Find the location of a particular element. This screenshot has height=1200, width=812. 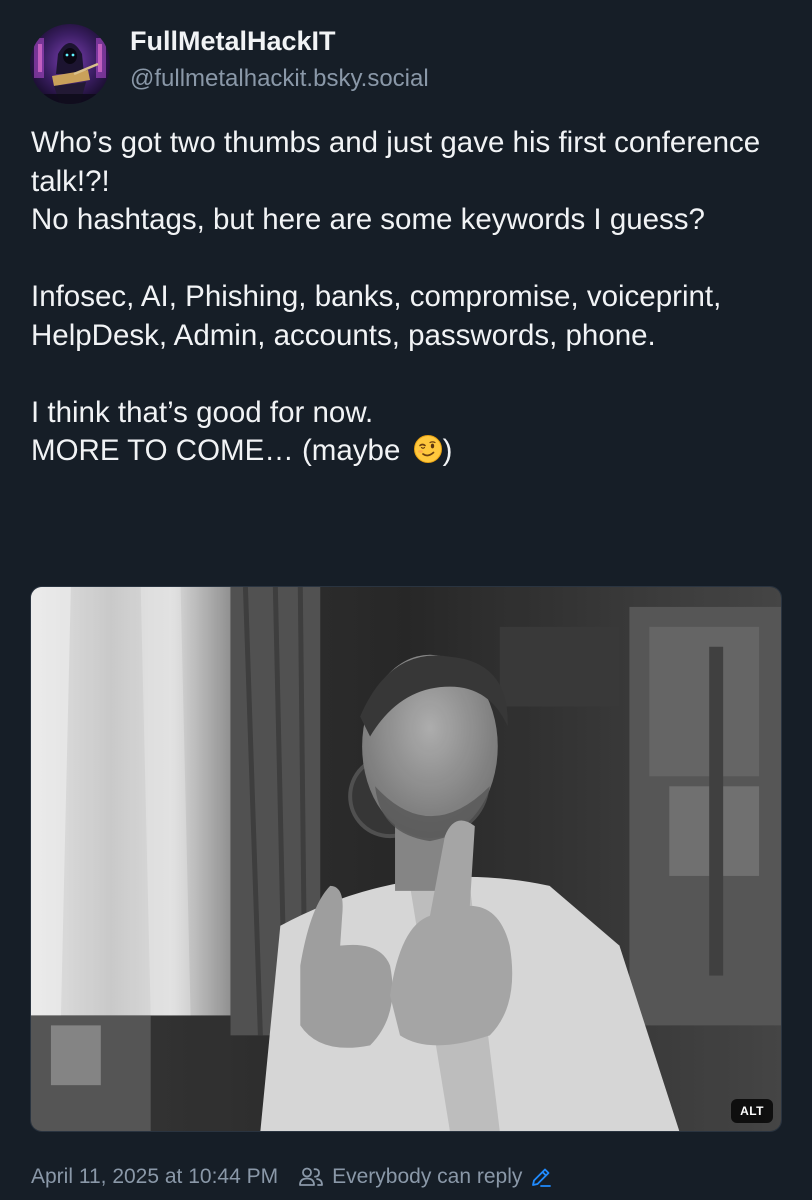

post-text-end: ) is located at coordinates (447, 450).